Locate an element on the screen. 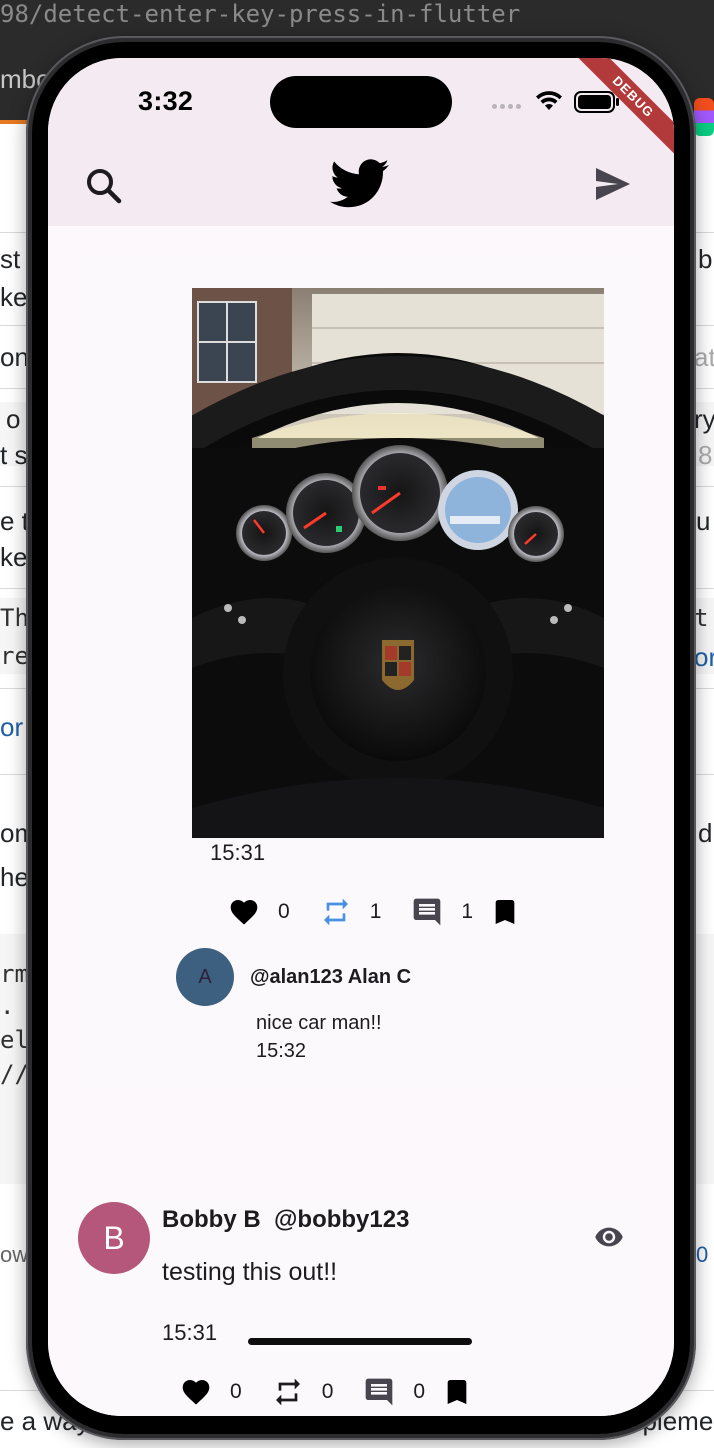 This screenshot has height=1448, width=714. comment-count: 1 is located at coordinates (467, 911).